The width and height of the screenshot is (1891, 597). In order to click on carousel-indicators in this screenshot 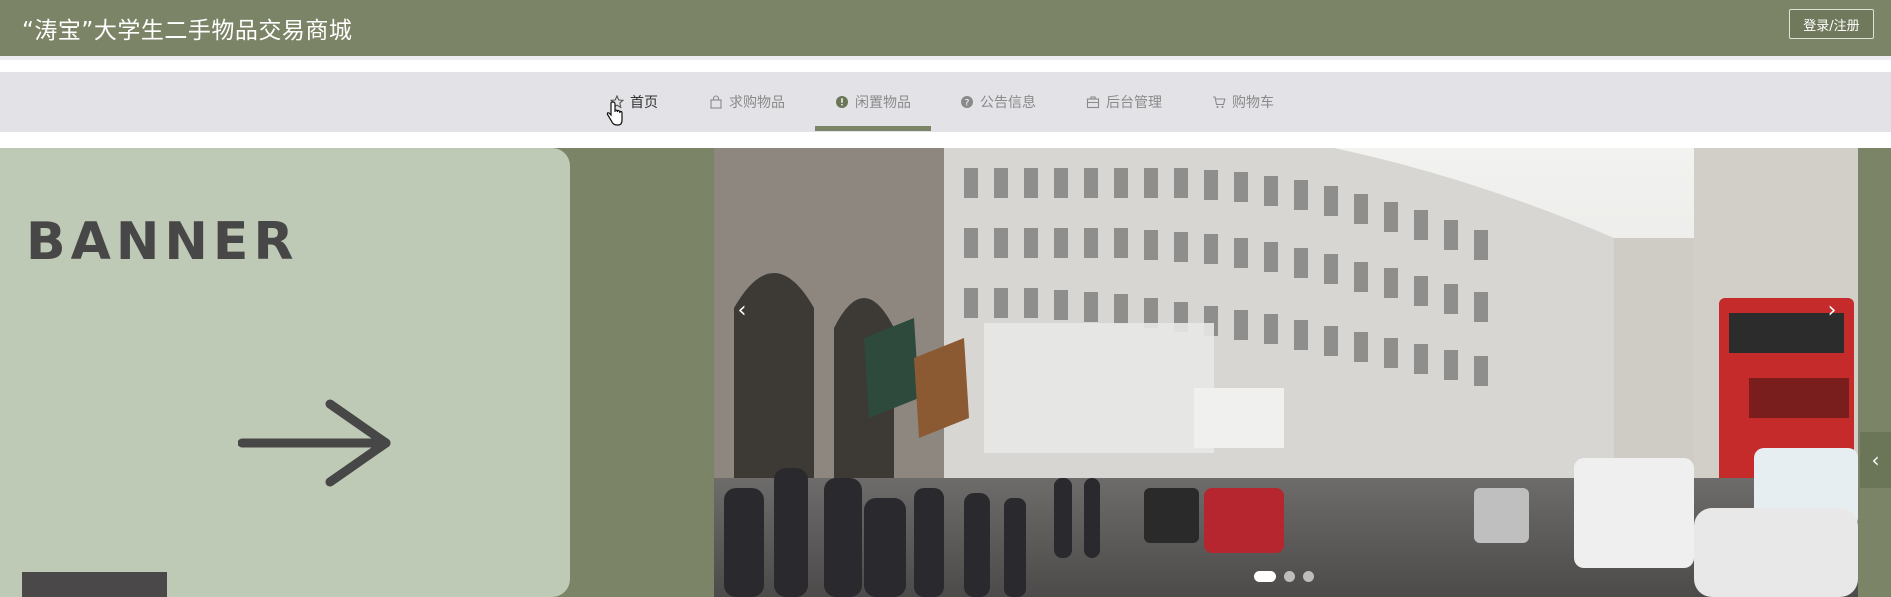, I will do `click(1284, 576)`.